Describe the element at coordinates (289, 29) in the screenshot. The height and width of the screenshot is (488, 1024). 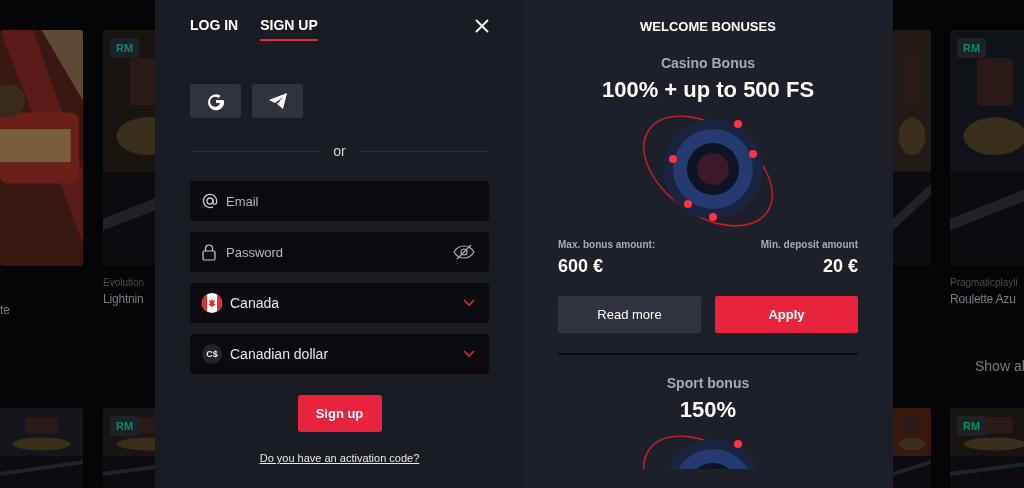
I see `tab: SIGN UP` at that location.